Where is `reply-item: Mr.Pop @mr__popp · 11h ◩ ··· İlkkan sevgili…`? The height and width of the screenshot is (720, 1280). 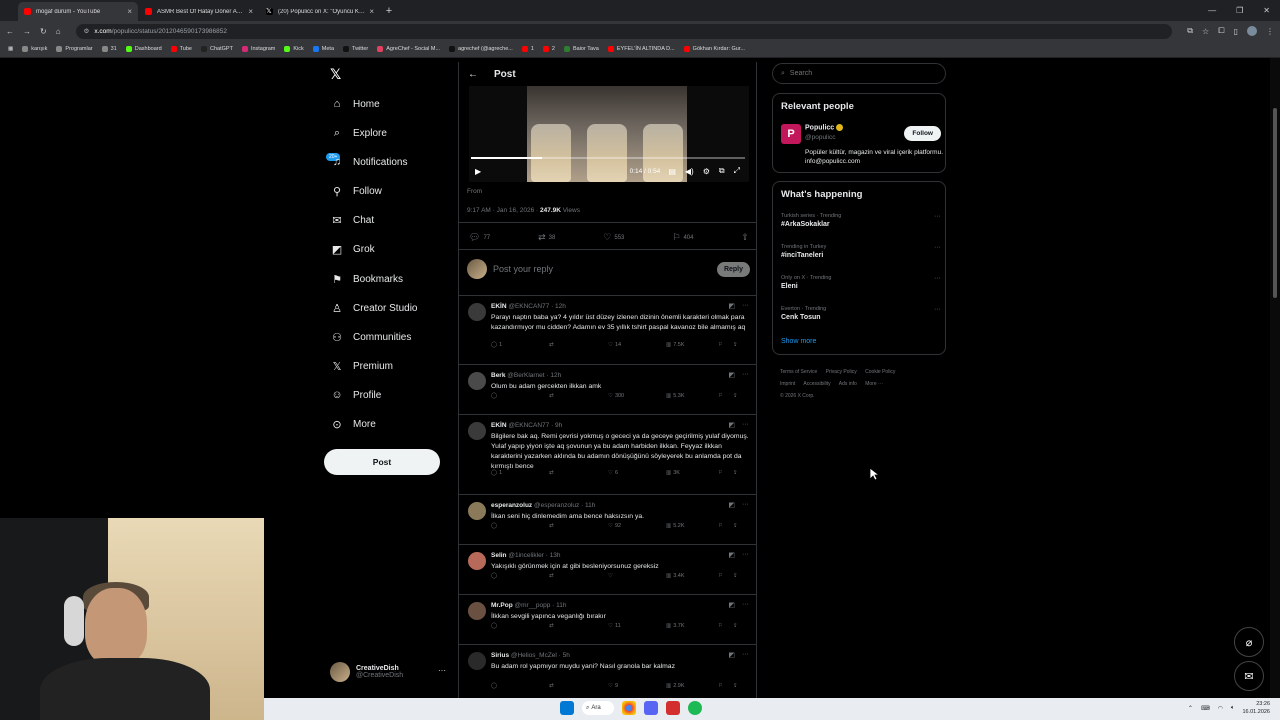
reply-item: Mr.Pop @mr__popp · 11h ◩ ··· İlkkan sevgili… is located at coordinates (607, 619).